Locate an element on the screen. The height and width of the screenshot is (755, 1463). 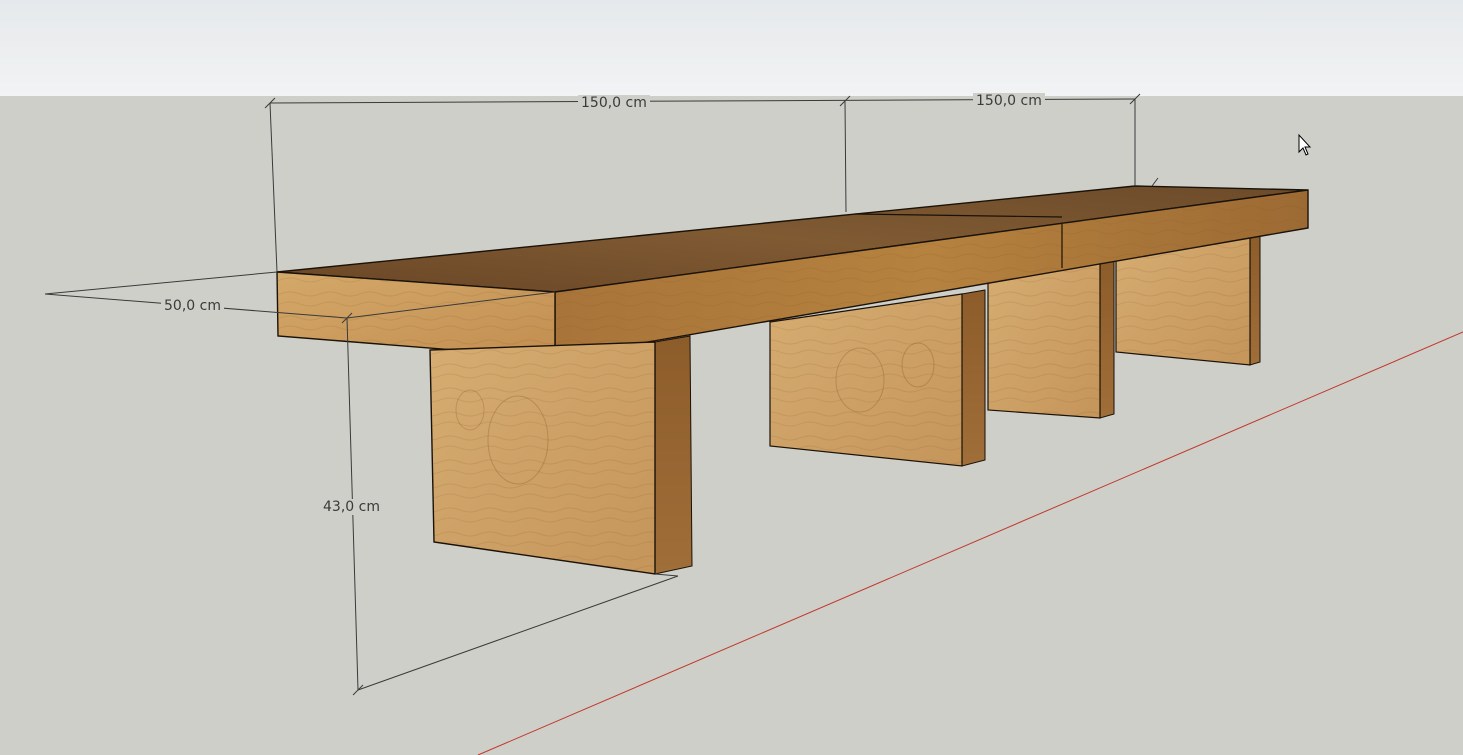
dimension-length-right-label: 150,0 cm is located at coordinates (1009, 101).